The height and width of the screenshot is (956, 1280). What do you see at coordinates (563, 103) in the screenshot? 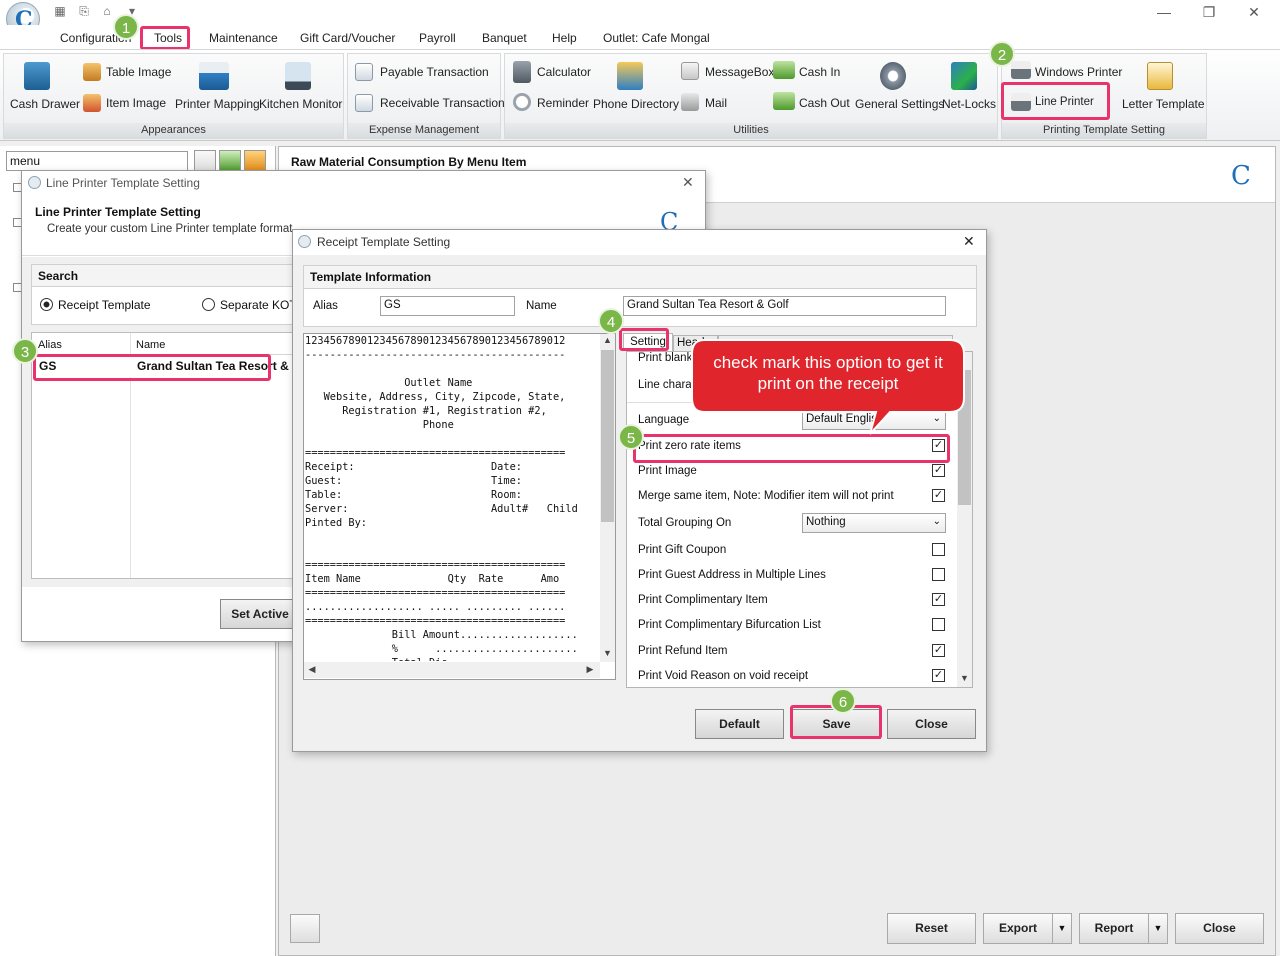
I see `reminder-button: Reminder` at bounding box center [563, 103].